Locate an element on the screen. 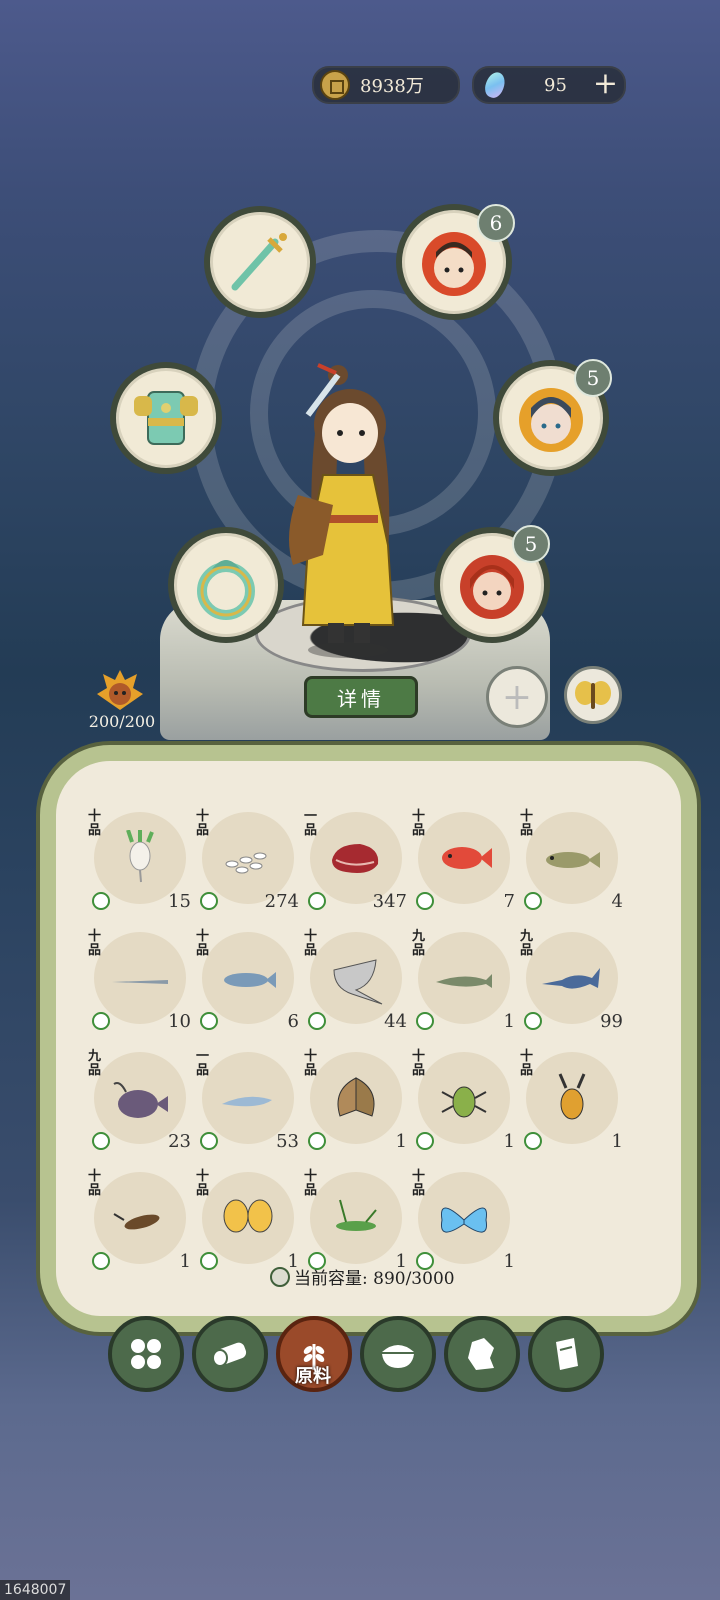 This screenshot has width=720, height=1600. inventory-item: 十品 10 is located at coordinates (140, 981).